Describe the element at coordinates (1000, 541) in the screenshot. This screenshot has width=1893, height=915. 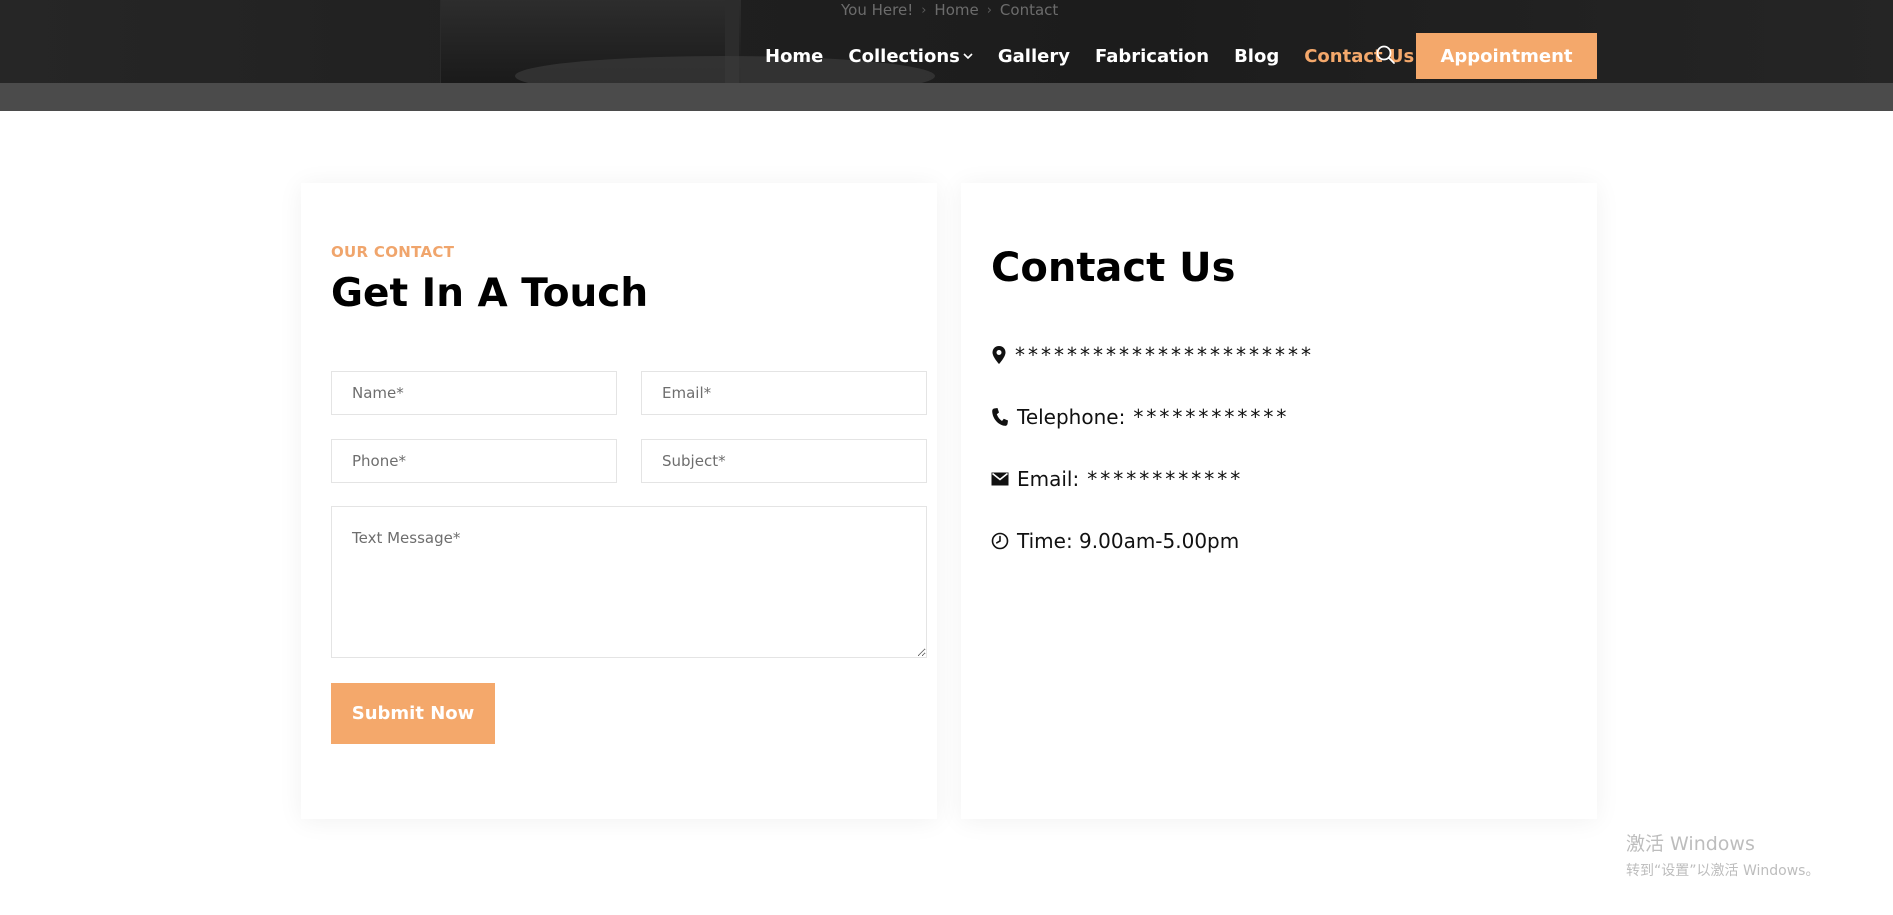
I see `clock-icon` at that location.